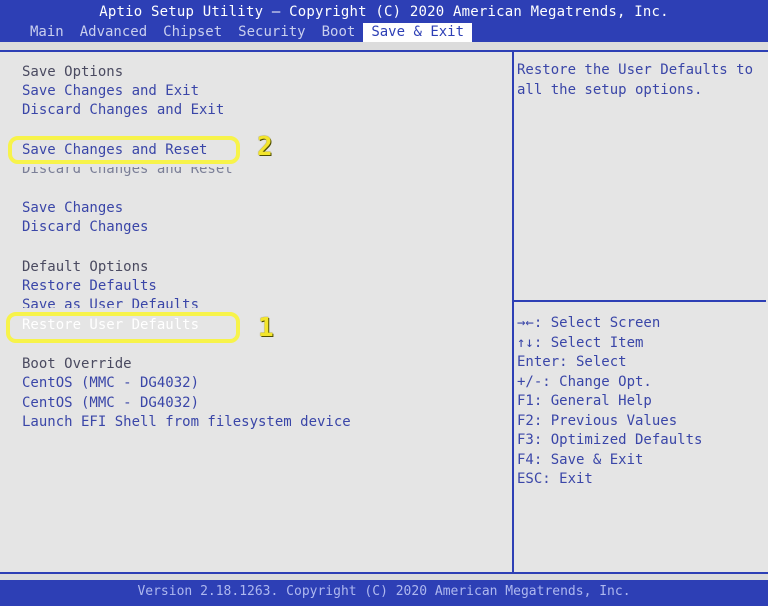 The height and width of the screenshot is (606, 768). What do you see at coordinates (110, 91) in the screenshot?
I see `save-changes-and-exit: Save Changes and Exit` at bounding box center [110, 91].